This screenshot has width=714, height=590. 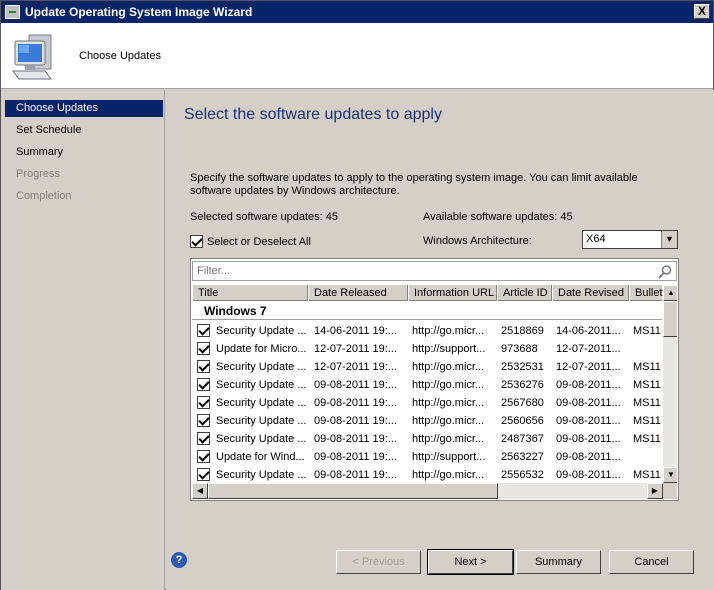 I want to click on cell-article-id: 2532531, so click(x=522, y=367).